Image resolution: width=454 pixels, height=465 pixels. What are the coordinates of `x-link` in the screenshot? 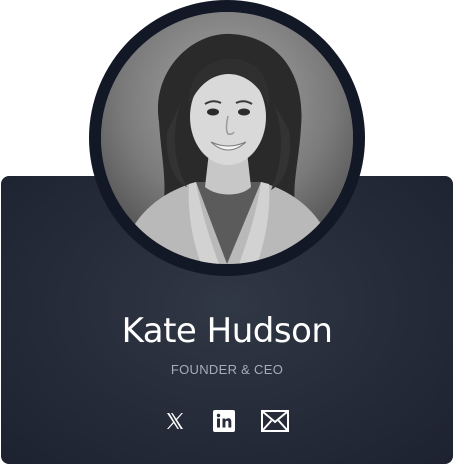 It's located at (175, 421).